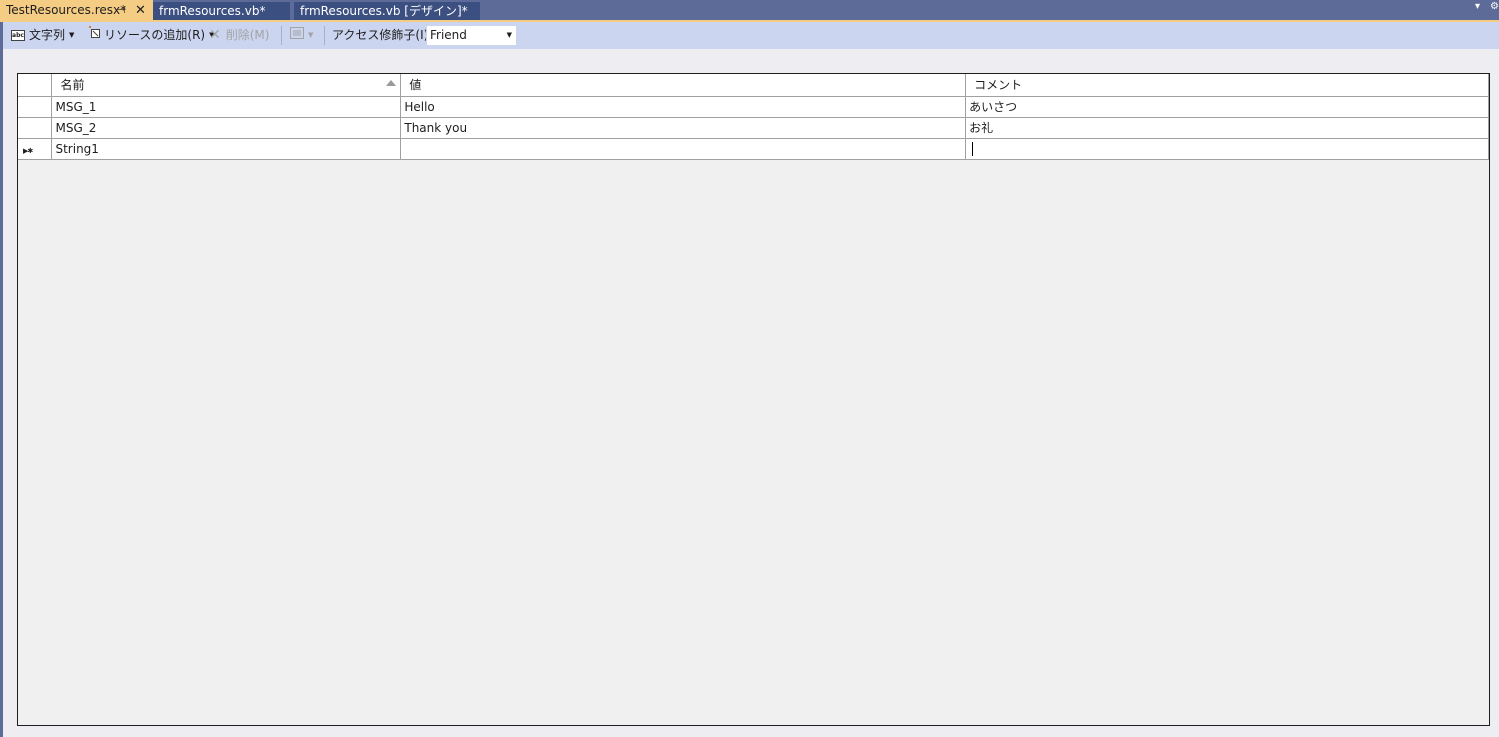 This screenshot has width=1499, height=737. I want to click on new-row-indicator-icon: ▶✱, so click(28, 150).